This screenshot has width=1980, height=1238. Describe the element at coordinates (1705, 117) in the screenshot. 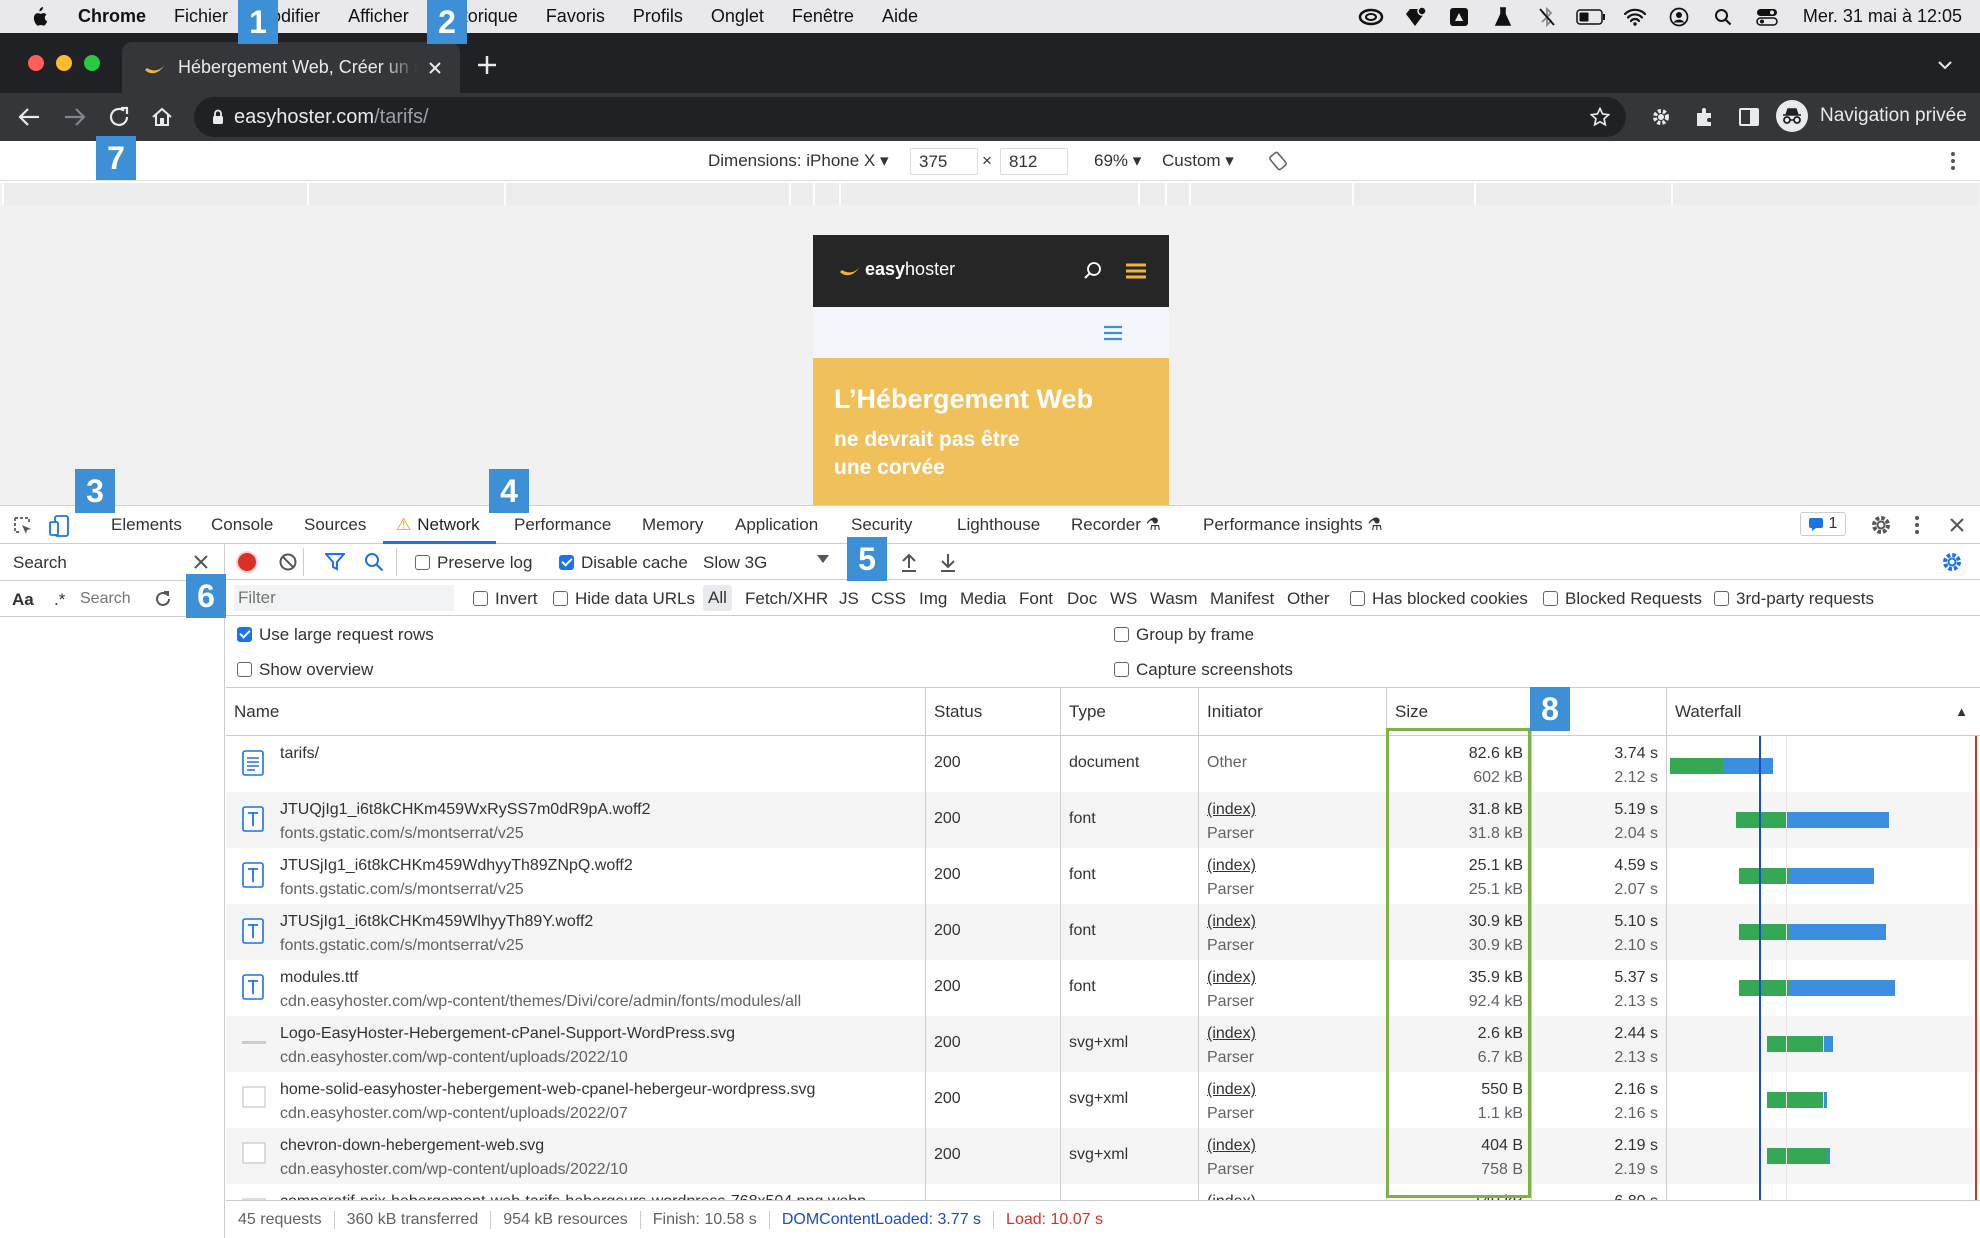

I see `extensions-puzzle-icon` at that location.